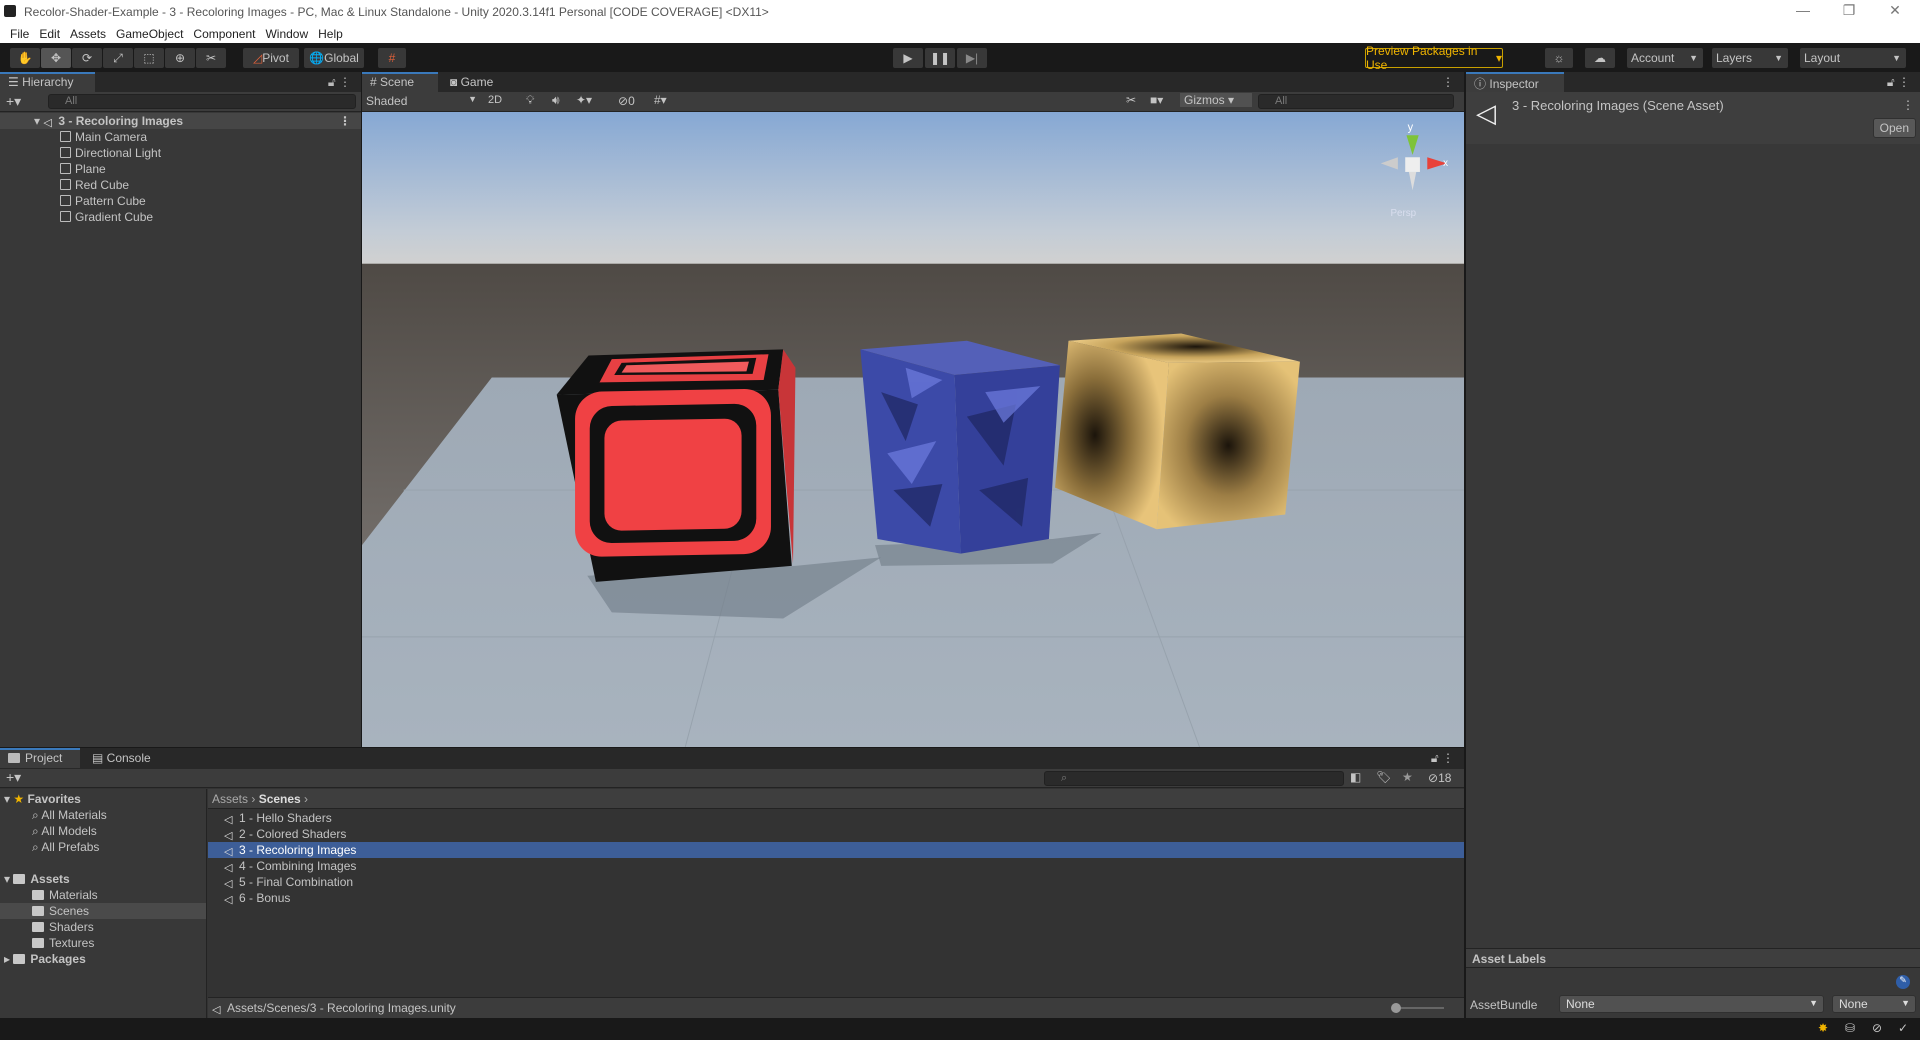 Image resolution: width=1920 pixels, height=1040 pixels. Describe the element at coordinates (1559, 58) in the screenshot. I see `services-icon: ☼` at that location.